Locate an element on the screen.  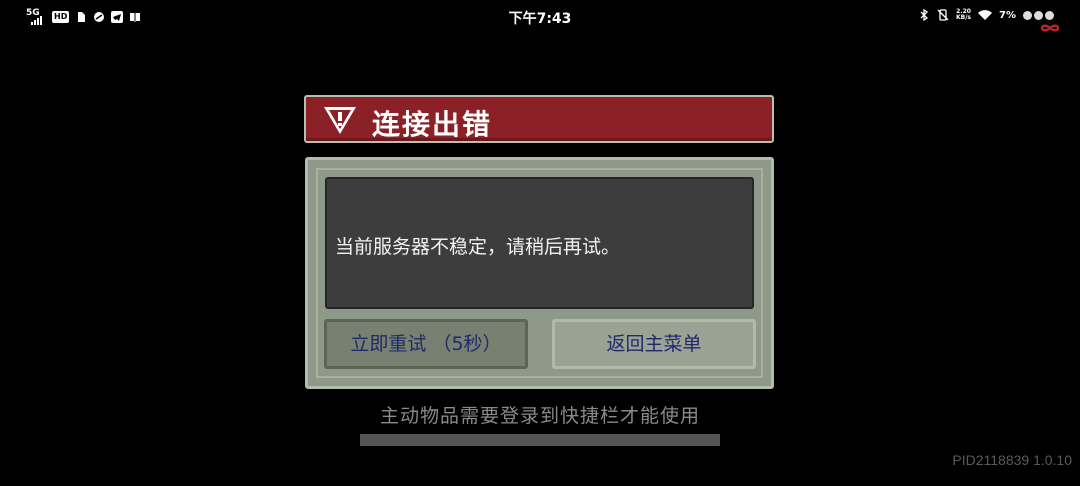
main-menu-button: 返回主菜单 is located at coordinates (654, 344).